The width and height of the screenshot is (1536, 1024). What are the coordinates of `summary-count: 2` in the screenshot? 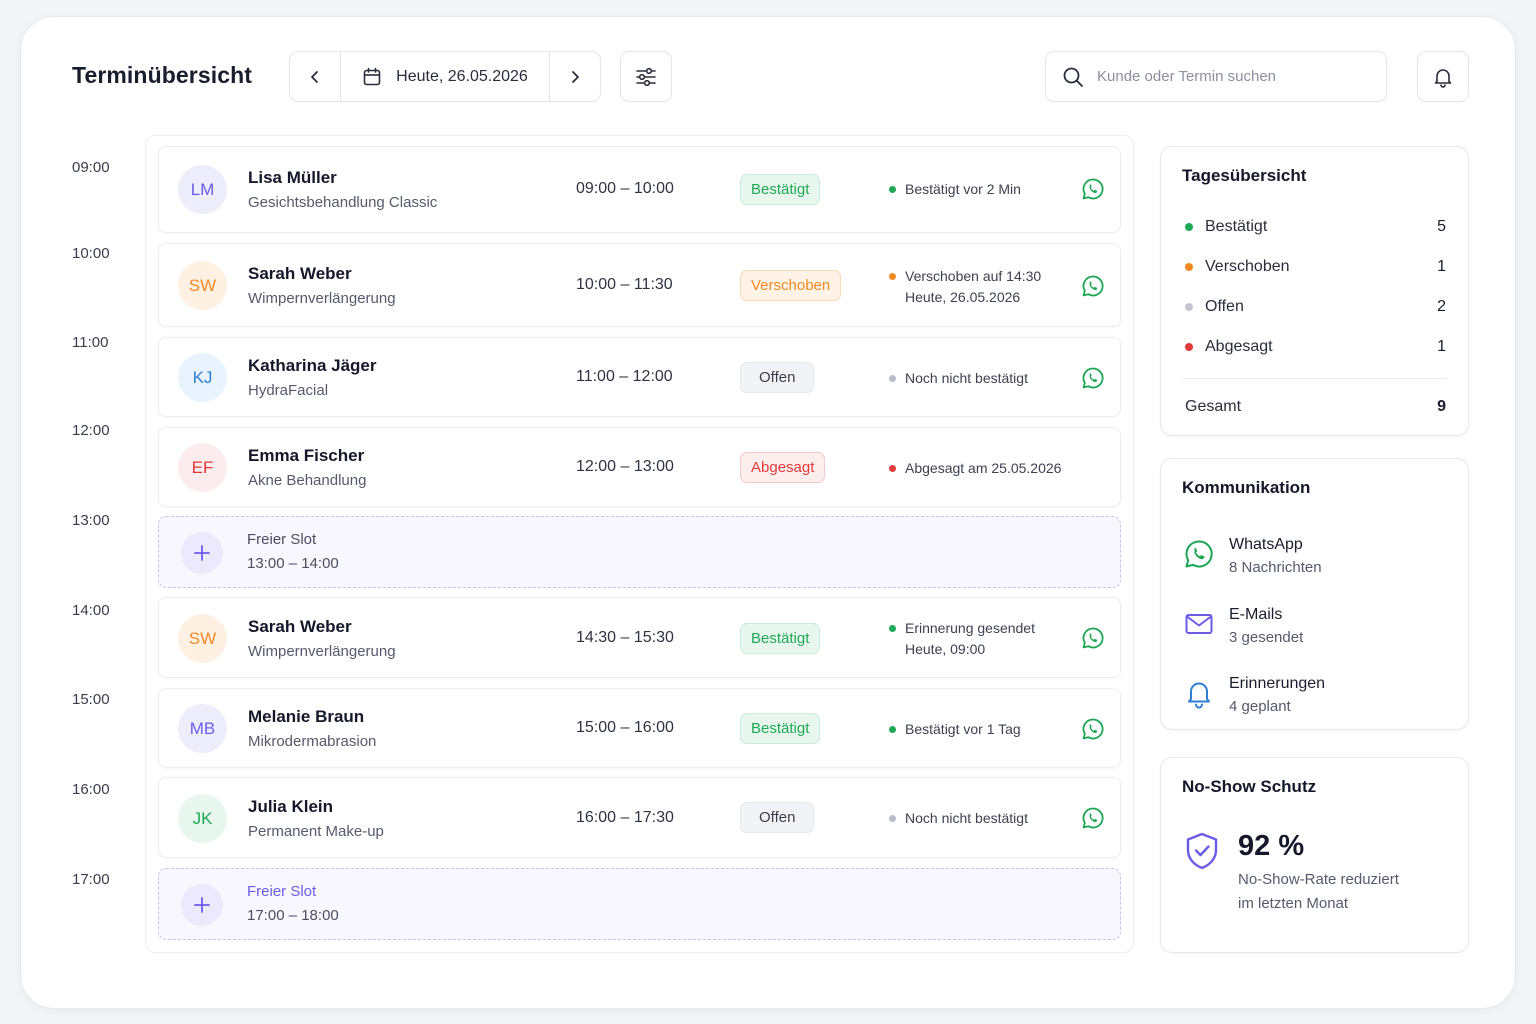 It's located at (1441, 306).